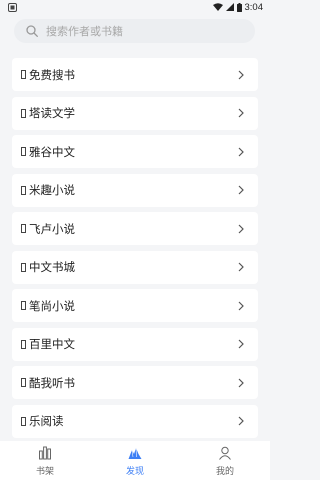 This screenshot has height=480, width=320. What do you see at coordinates (217, 7) in the screenshot?
I see `wifi-icon` at bounding box center [217, 7].